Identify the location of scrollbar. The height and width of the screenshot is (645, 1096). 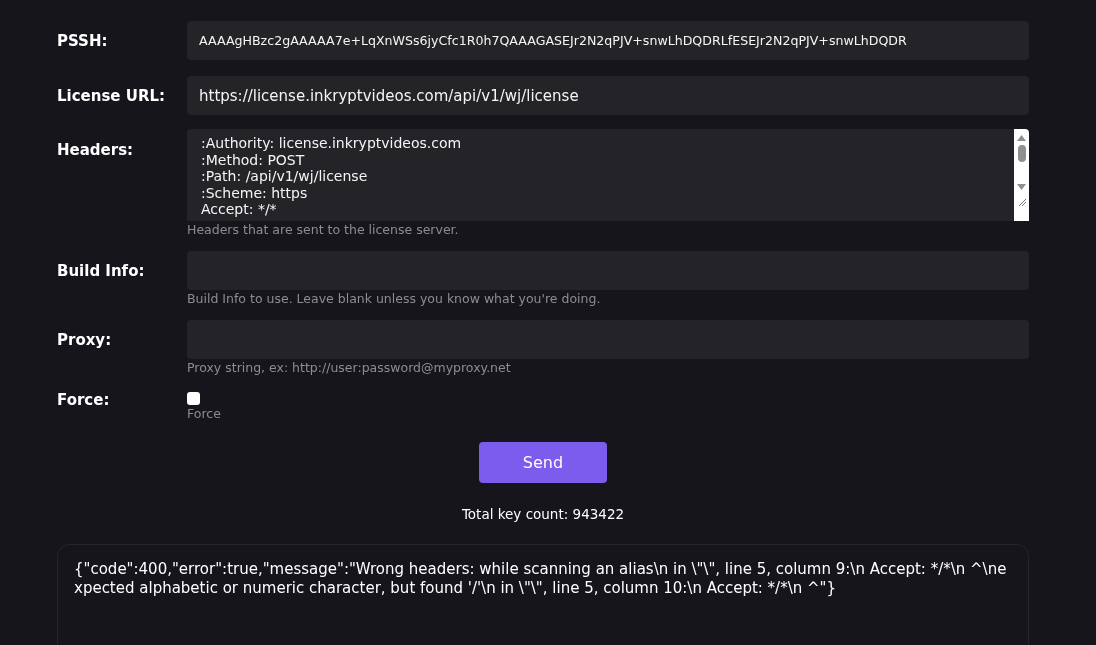
(1021, 175).